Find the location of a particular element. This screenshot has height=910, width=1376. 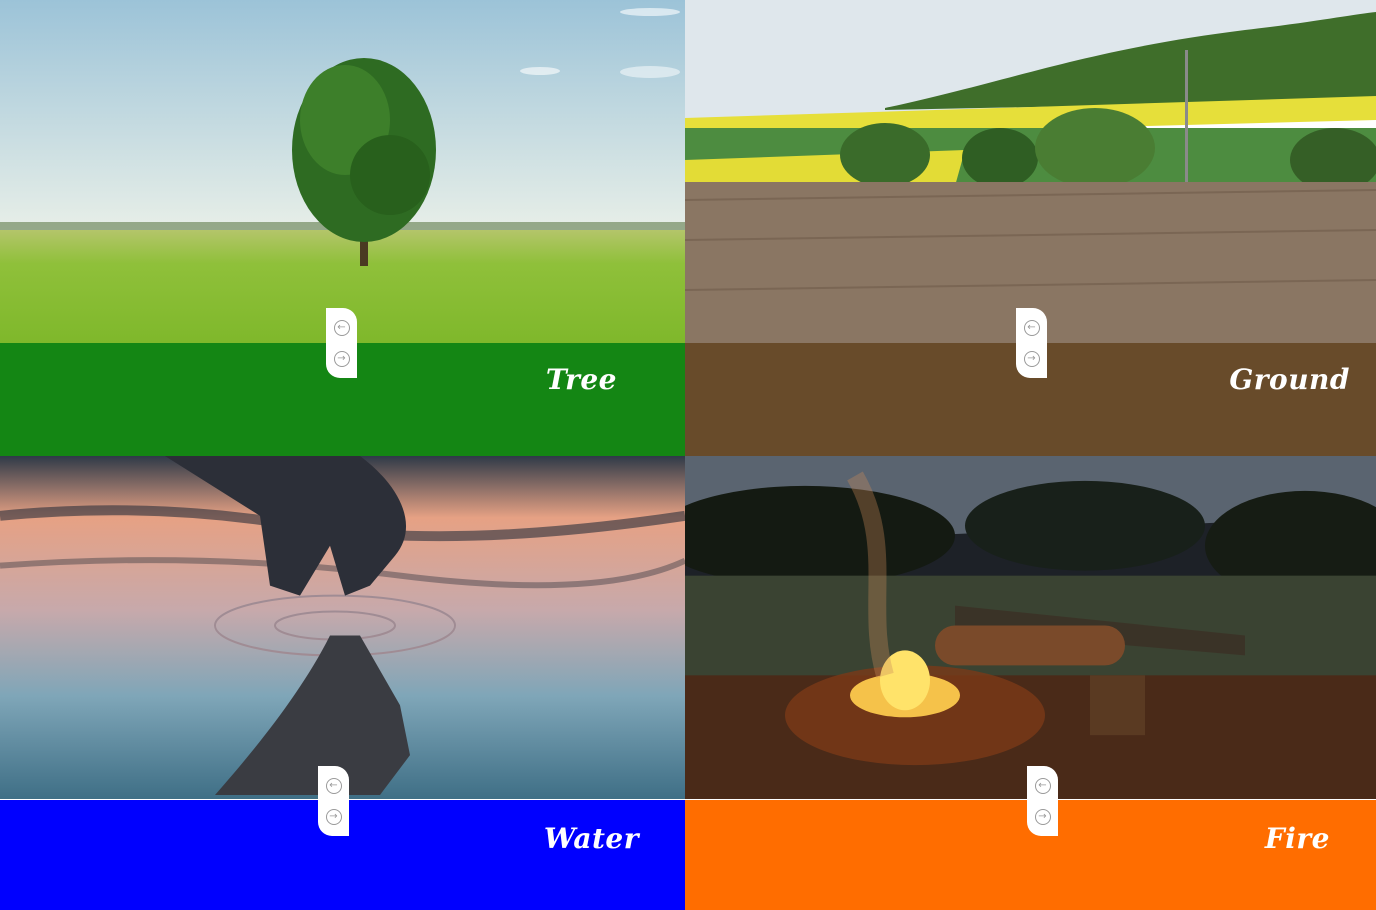

card-title: Ground is located at coordinates (1289, 379).